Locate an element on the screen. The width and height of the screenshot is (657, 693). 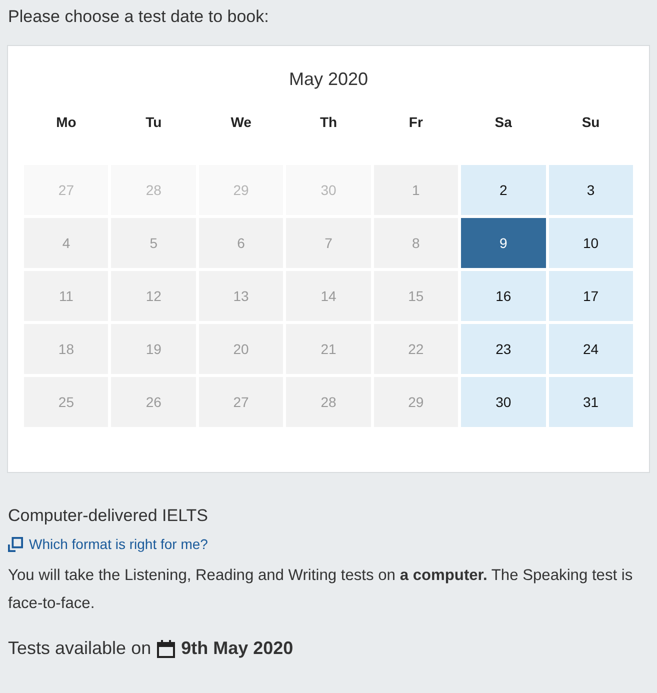
calendar-icon is located at coordinates (166, 649).